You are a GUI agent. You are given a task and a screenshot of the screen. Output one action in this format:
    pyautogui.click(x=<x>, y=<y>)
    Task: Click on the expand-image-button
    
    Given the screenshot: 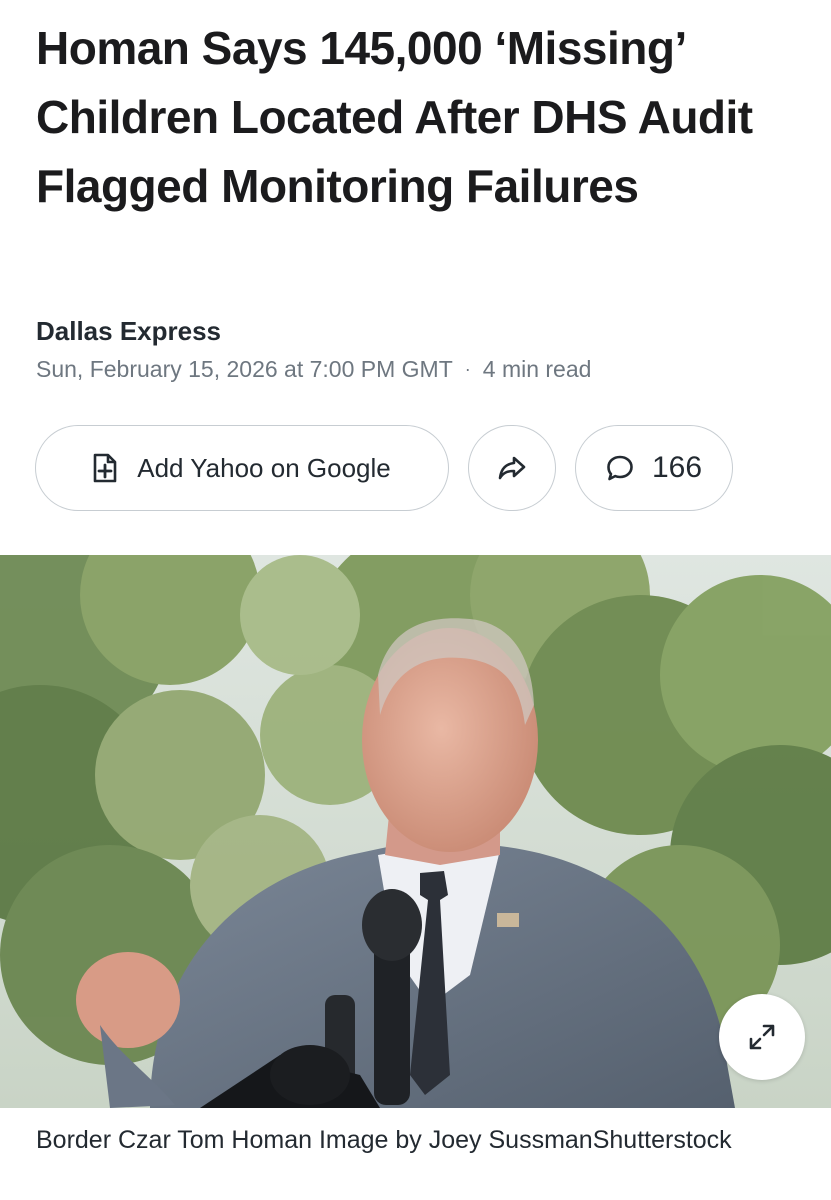 What is the action you would take?
    pyautogui.click(x=762, y=1037)
    